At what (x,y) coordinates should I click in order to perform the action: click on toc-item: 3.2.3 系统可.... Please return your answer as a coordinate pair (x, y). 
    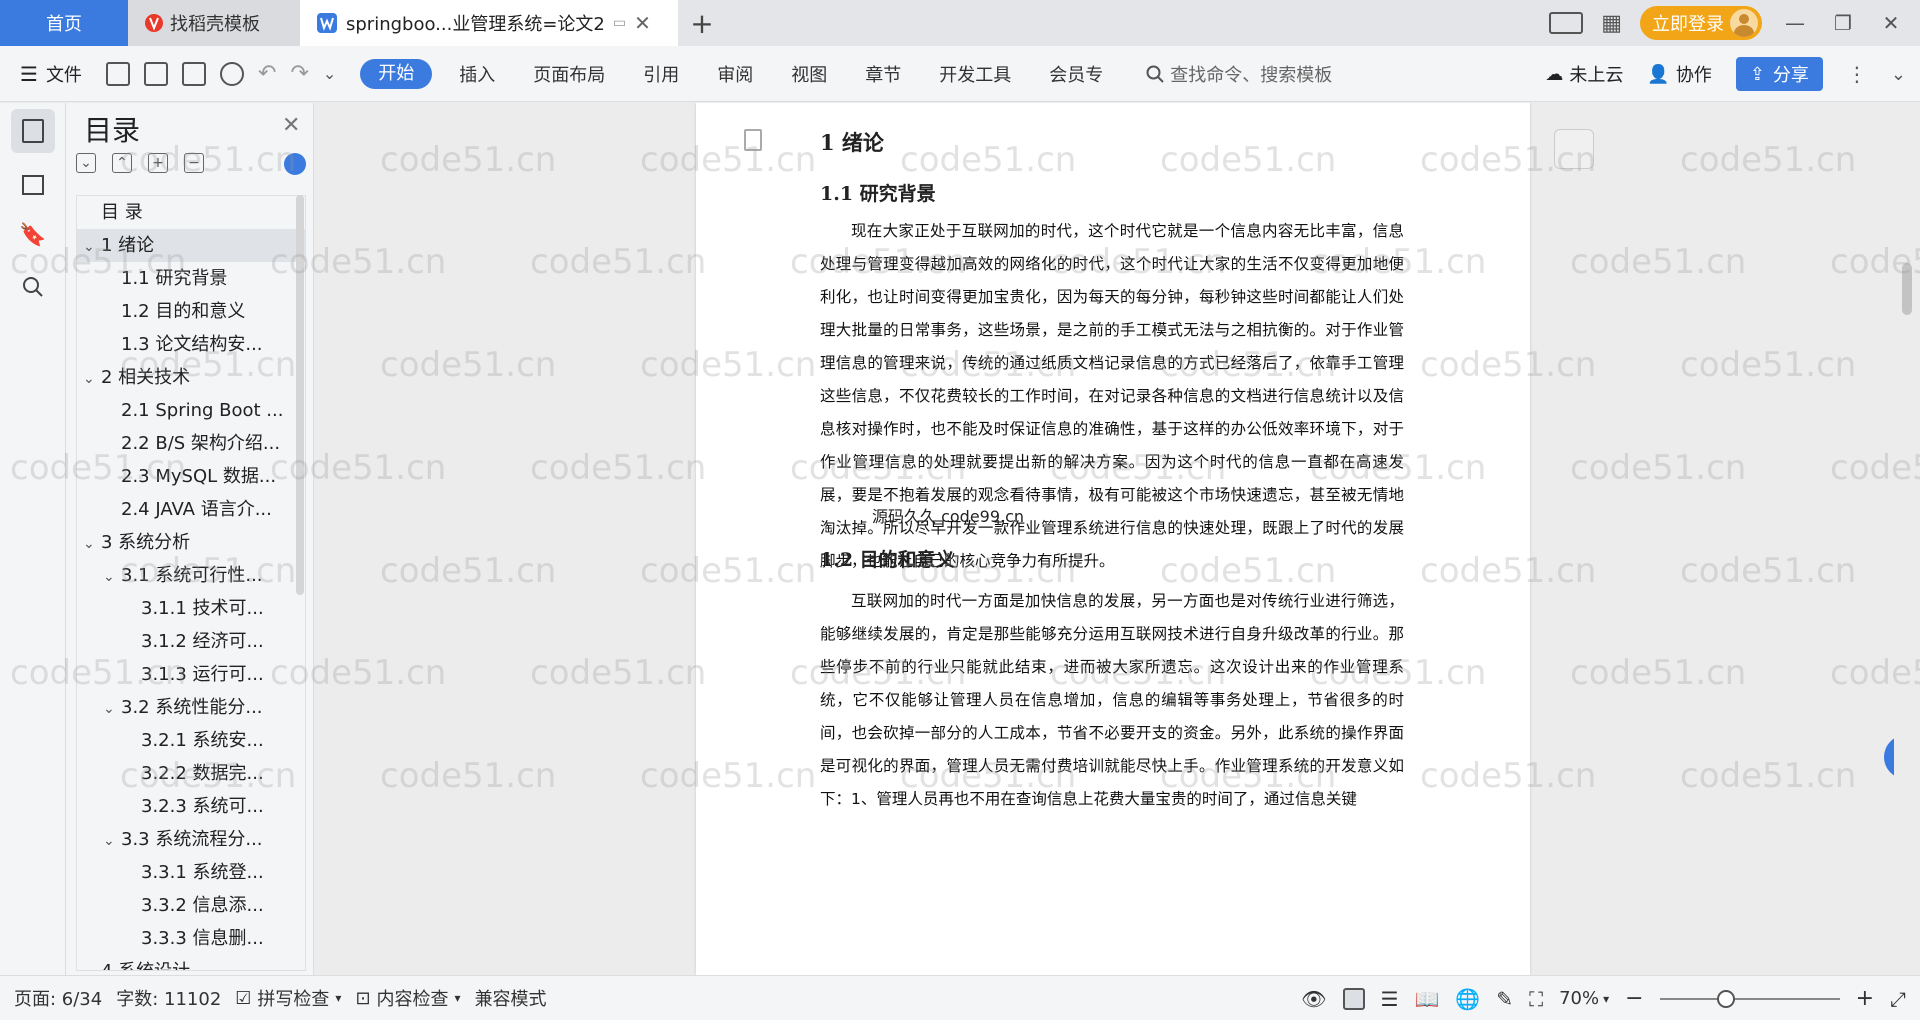
    Looking at the image, I should click on (191, 806).